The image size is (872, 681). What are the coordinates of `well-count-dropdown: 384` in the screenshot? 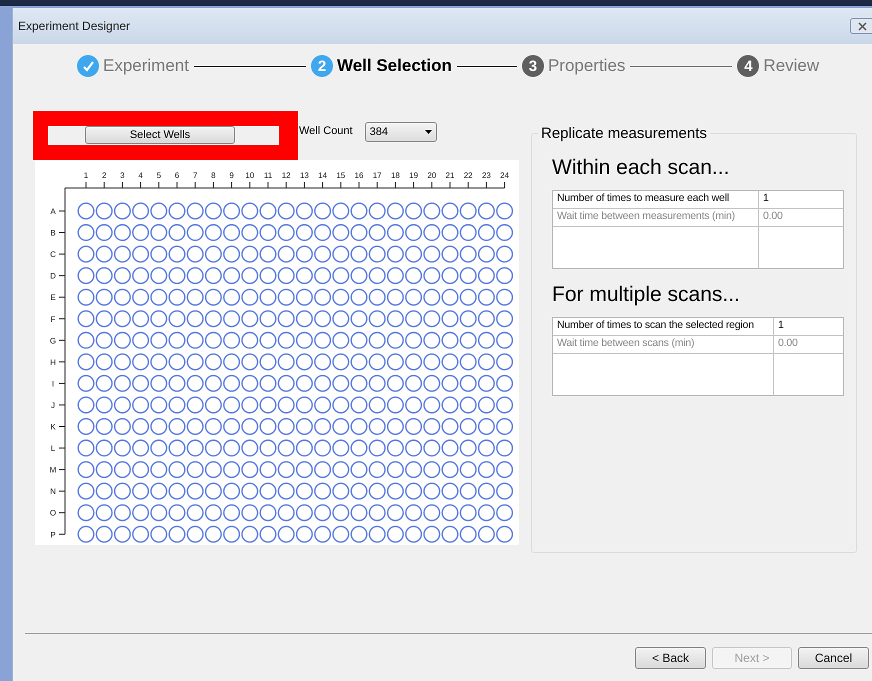 It's located at (400, 132).